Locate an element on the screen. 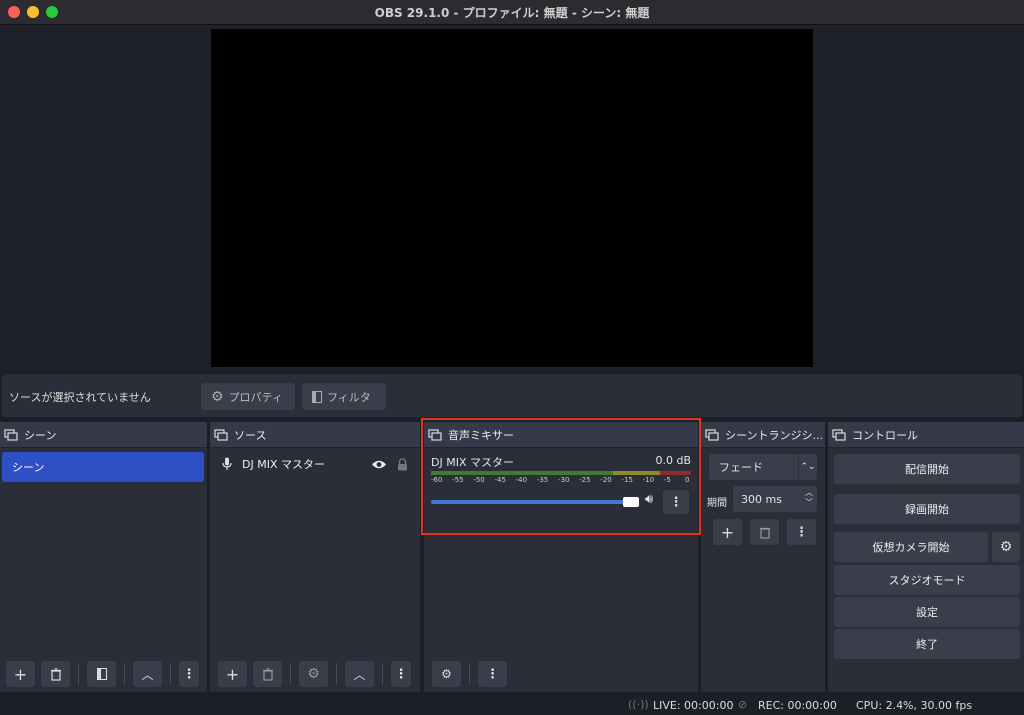 This screenshot has height=715, width=1024. remove-source-button is located at coordinates (267, 674).